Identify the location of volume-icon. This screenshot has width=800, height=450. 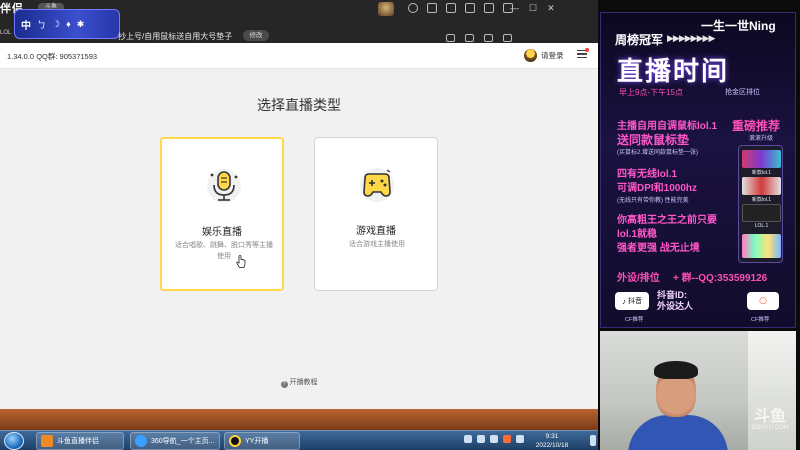
(494, 439).